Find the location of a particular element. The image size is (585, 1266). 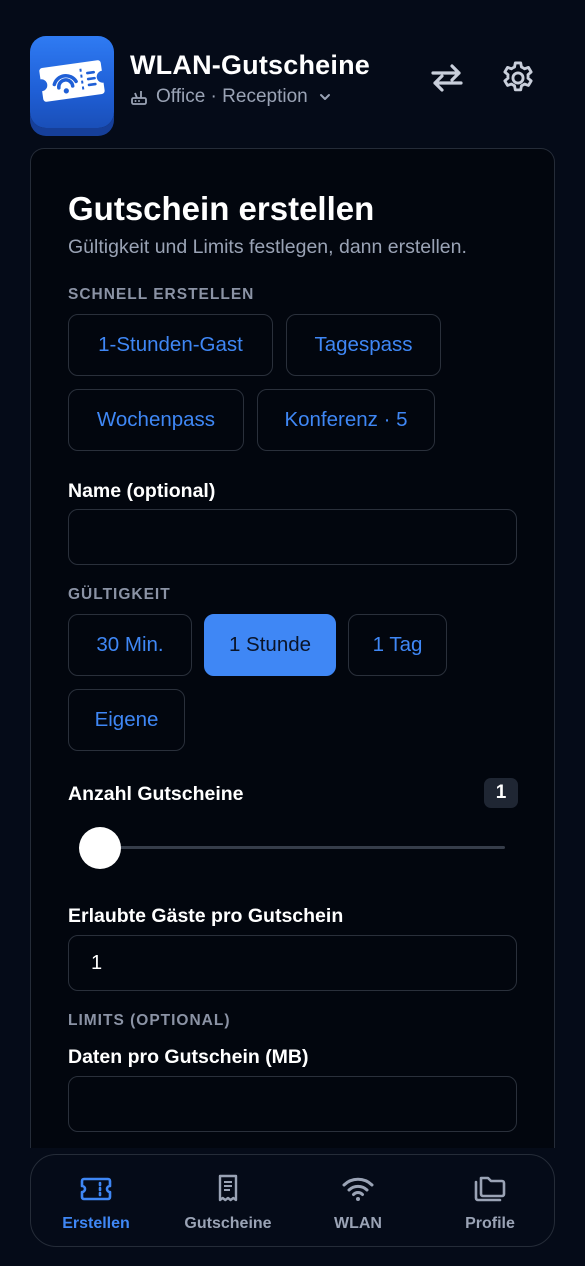

gear-icon is located at coordinates (518, 76).